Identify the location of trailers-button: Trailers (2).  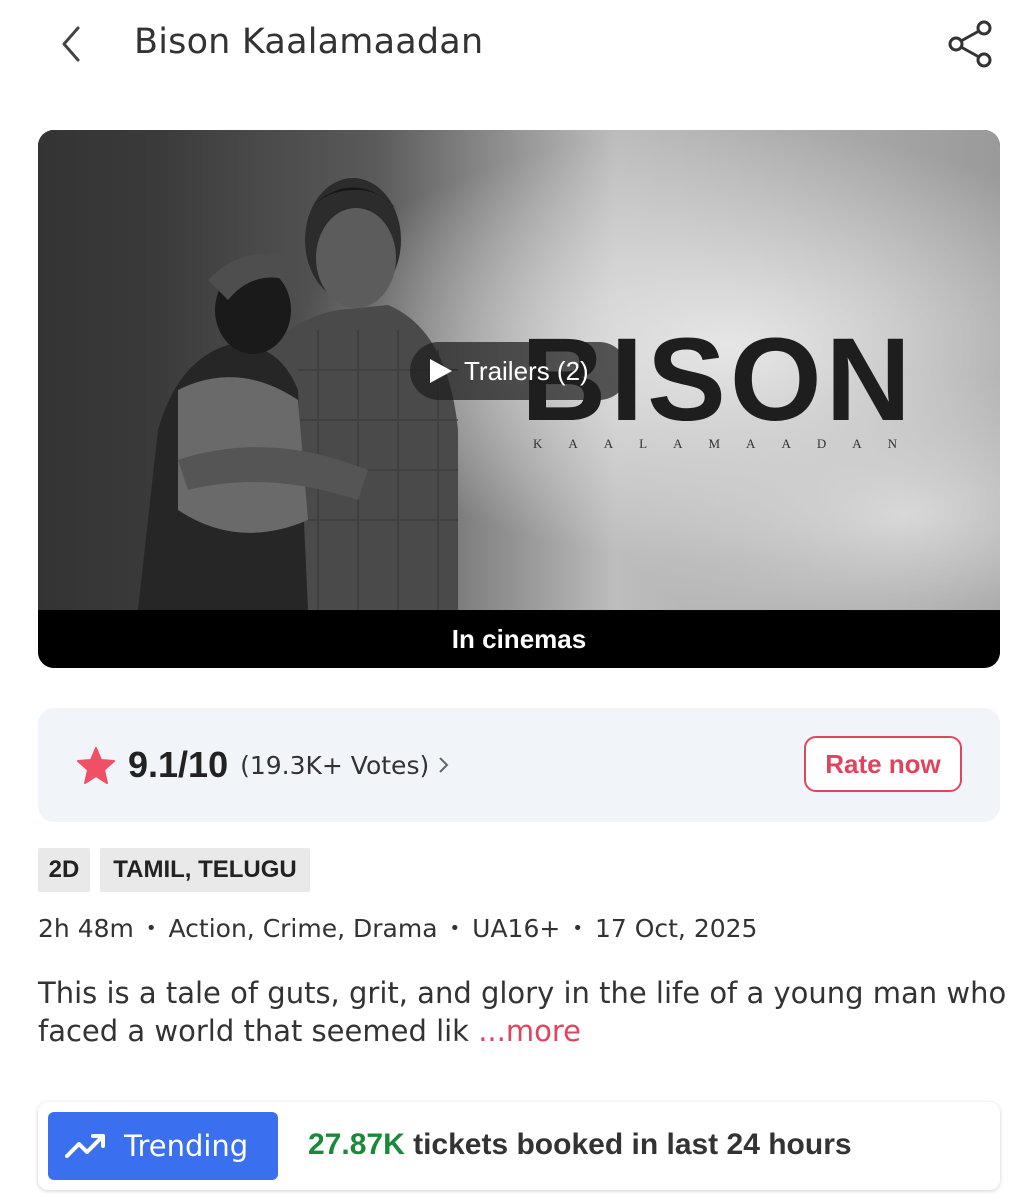
(519, 371).